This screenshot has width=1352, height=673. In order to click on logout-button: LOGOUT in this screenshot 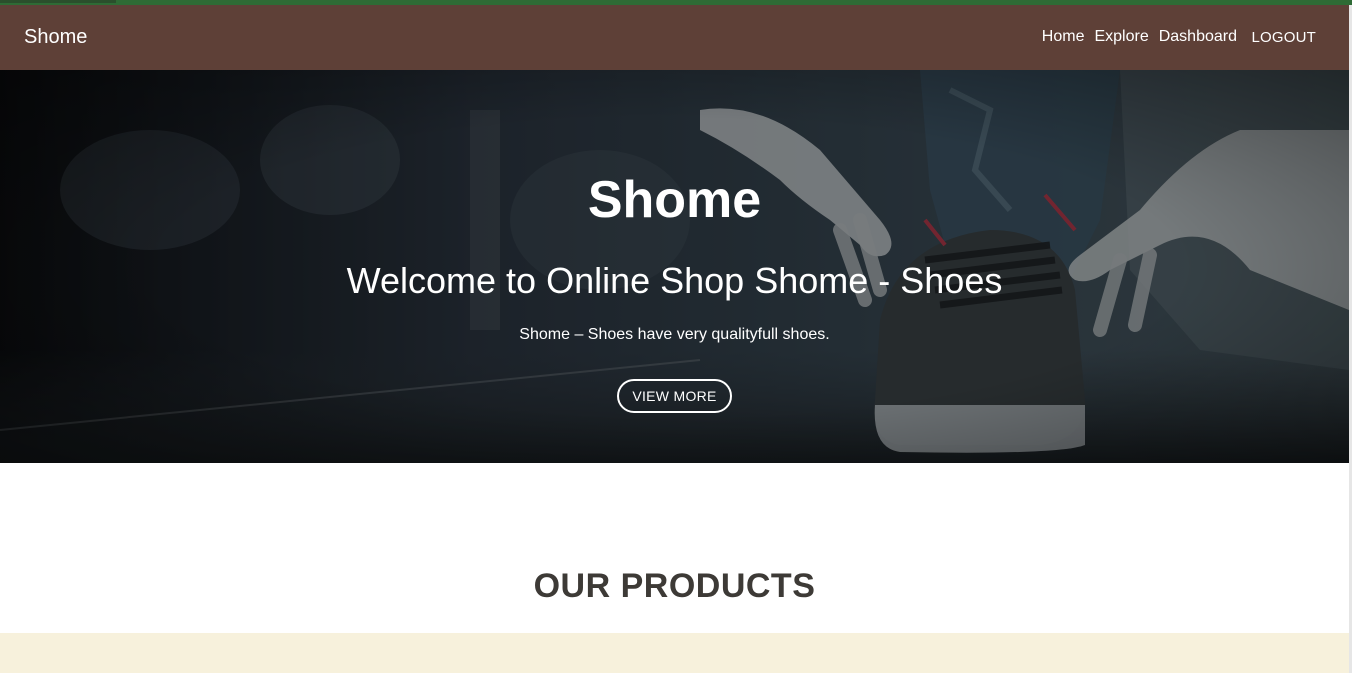, I will do `click(1283, 38)`.